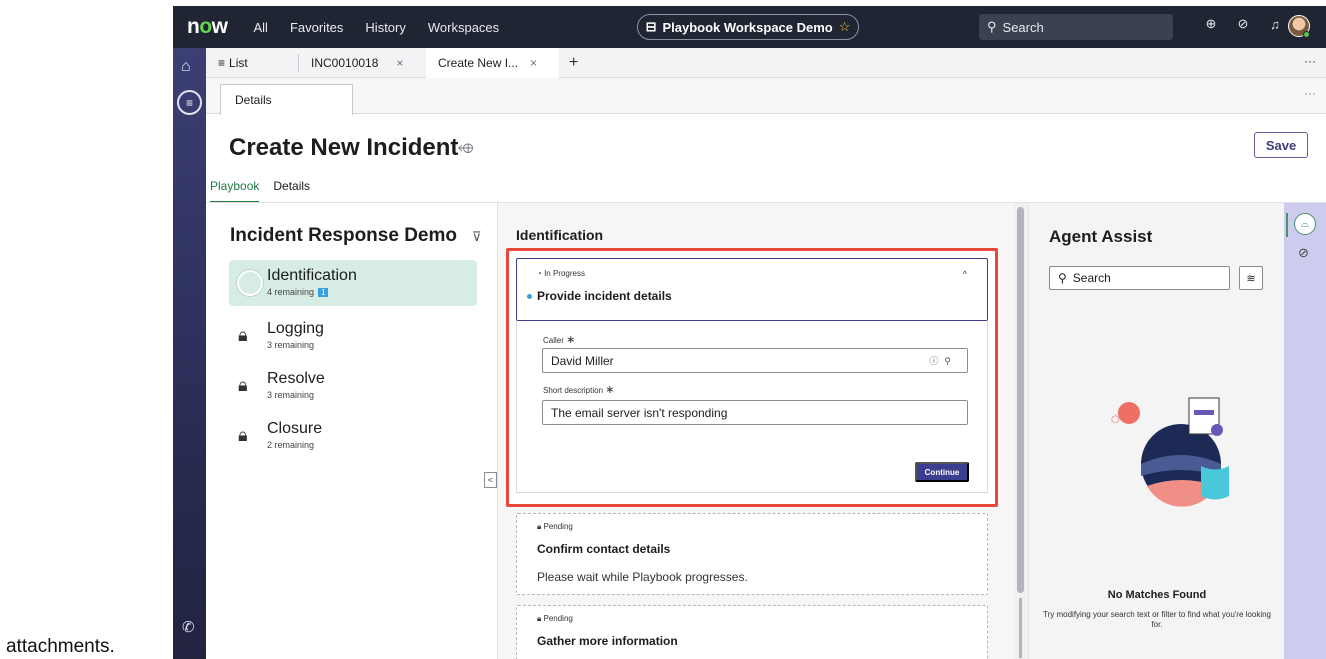 The height and width of the screenshot is (659, 1326). Describe the element at coordinates (188, 627) in the screenshot. I see `phone-icon: ✆` at that location.